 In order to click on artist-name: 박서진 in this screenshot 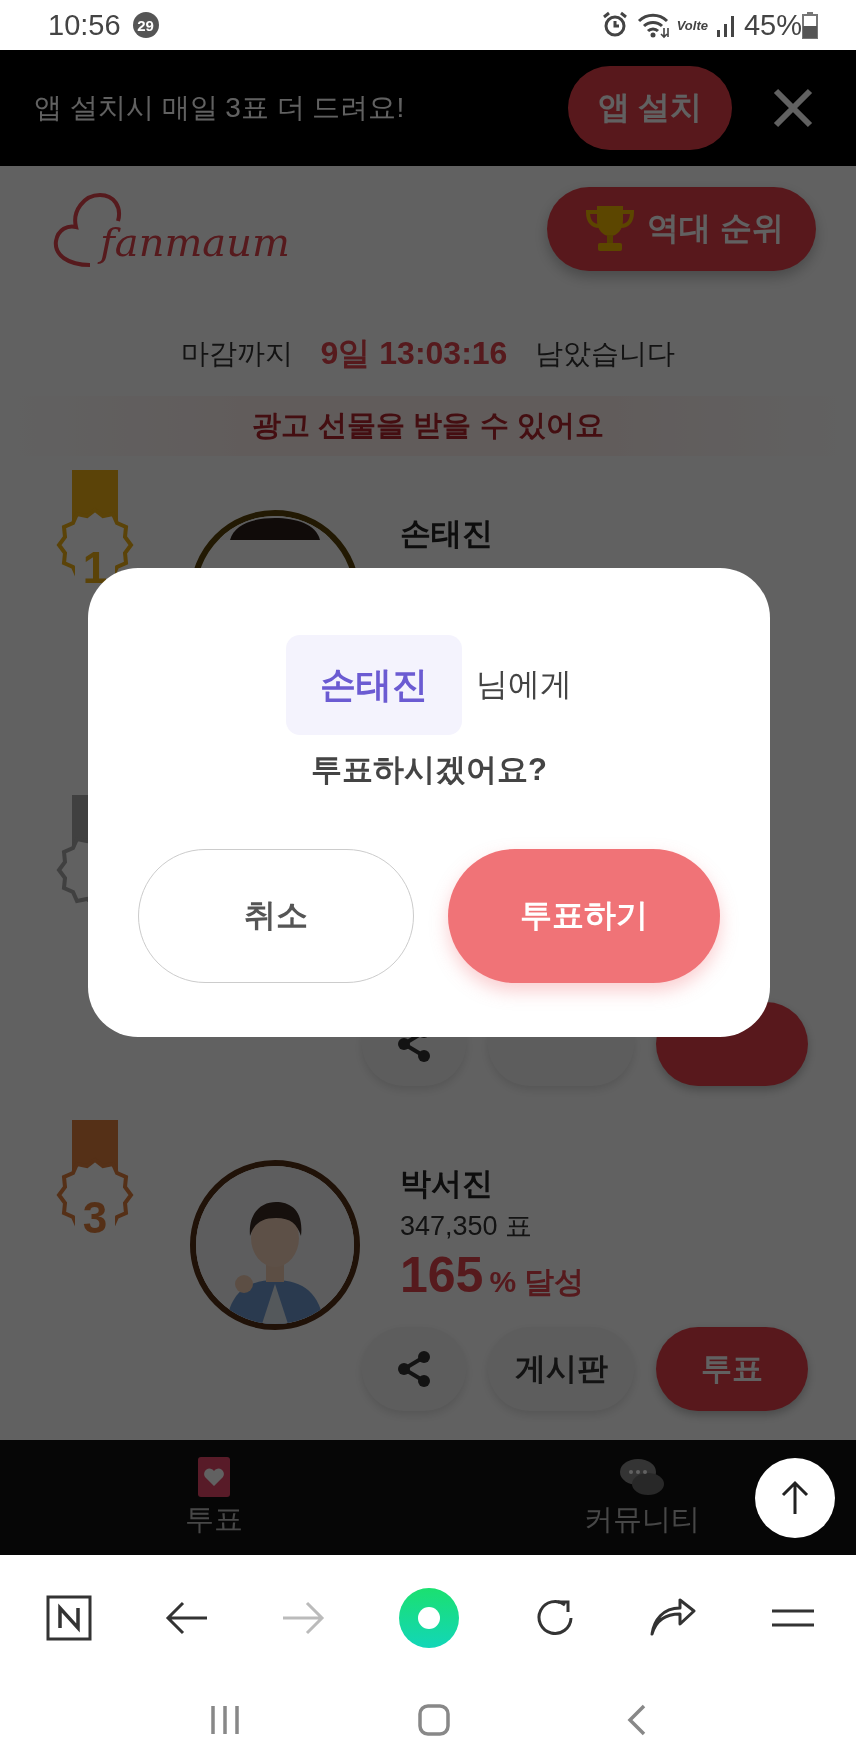, I will do `click(446, 1184)`.